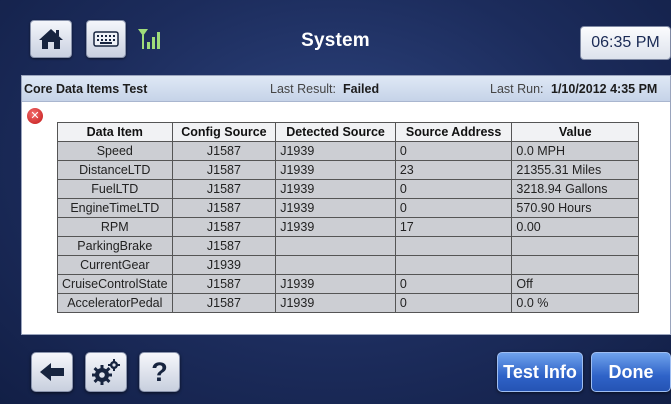 The height and width of the screenshot is (404, 671). I want to click on data-item-cell: RPM, so click(115, 227).